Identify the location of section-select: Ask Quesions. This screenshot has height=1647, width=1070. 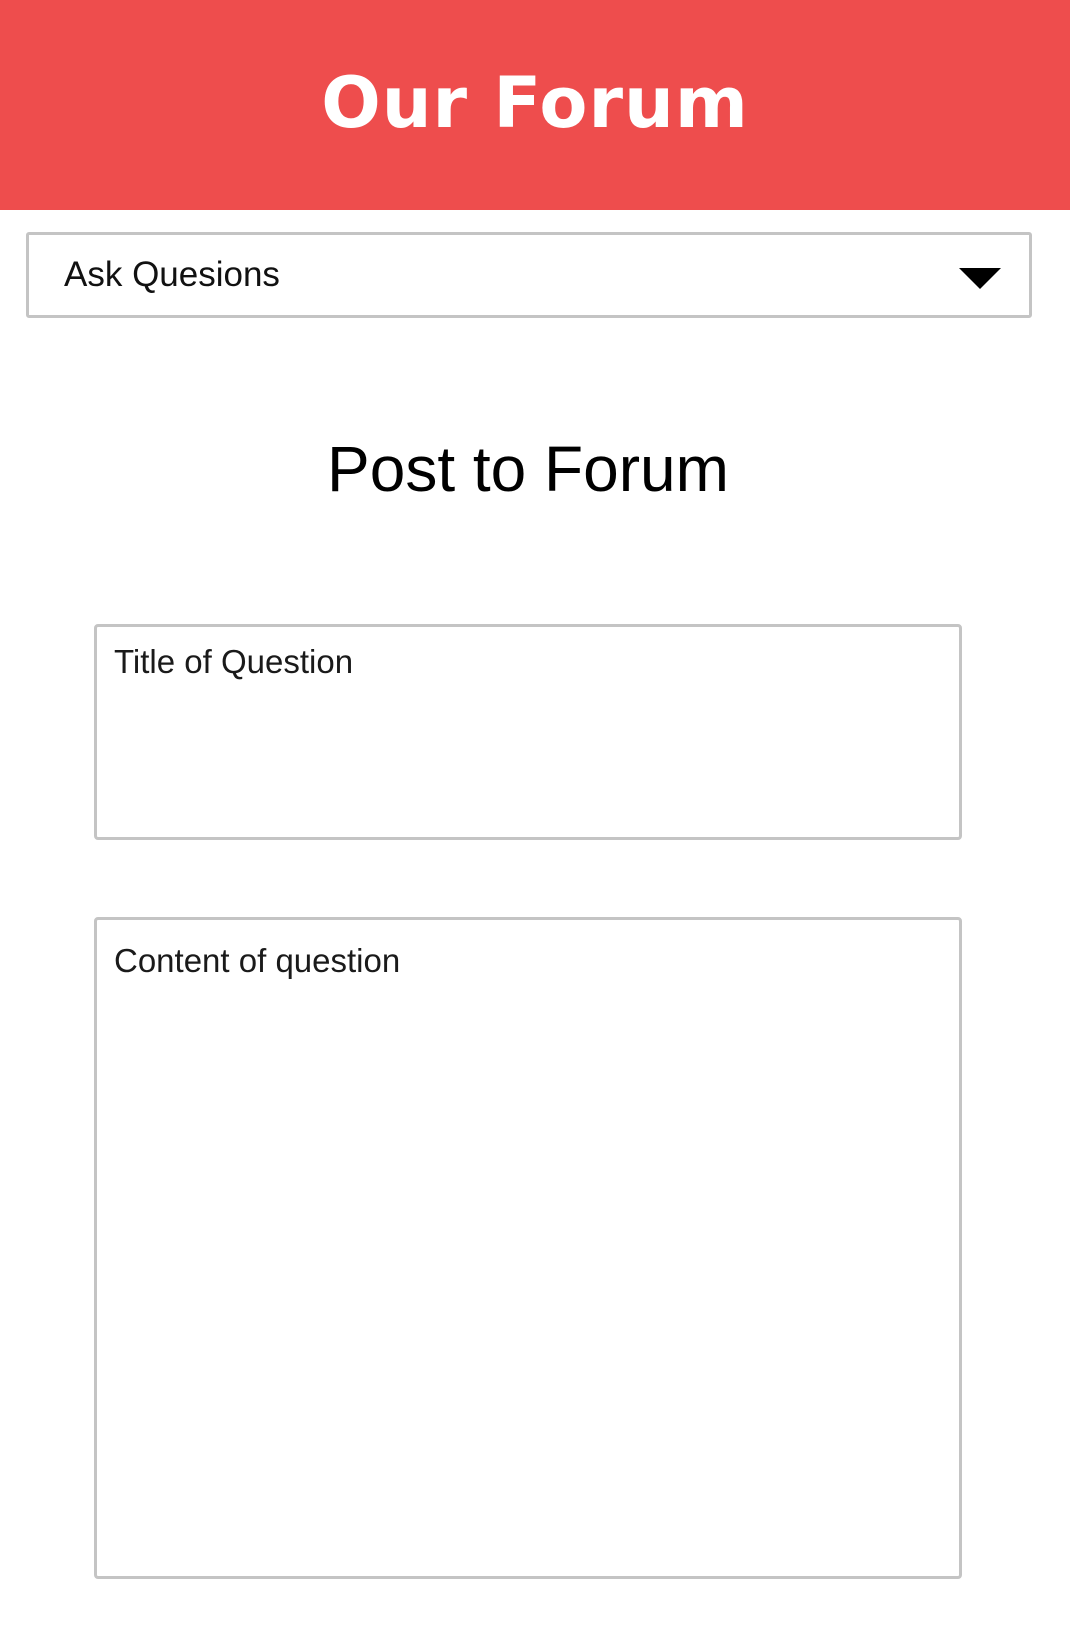
(529, 275).